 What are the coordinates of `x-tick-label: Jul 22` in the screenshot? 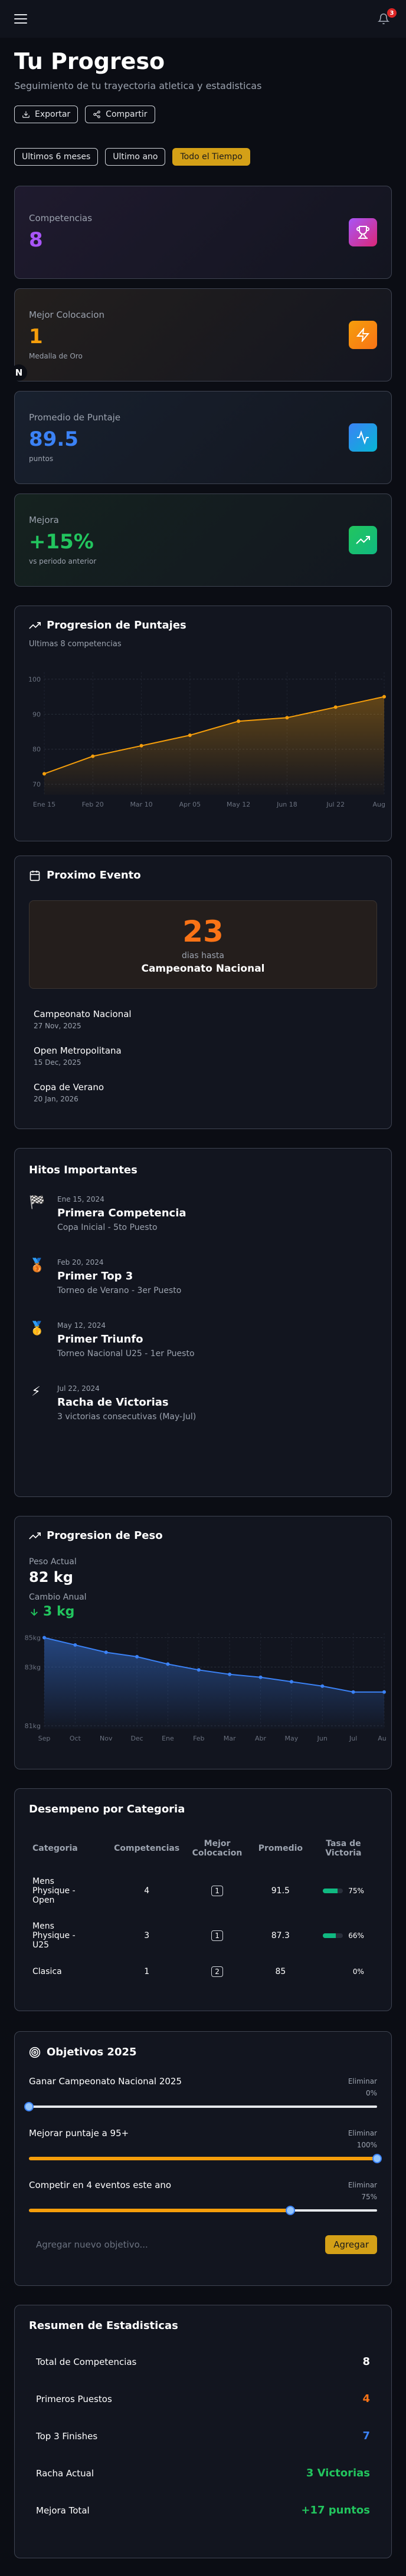 It's located at (335, 804).